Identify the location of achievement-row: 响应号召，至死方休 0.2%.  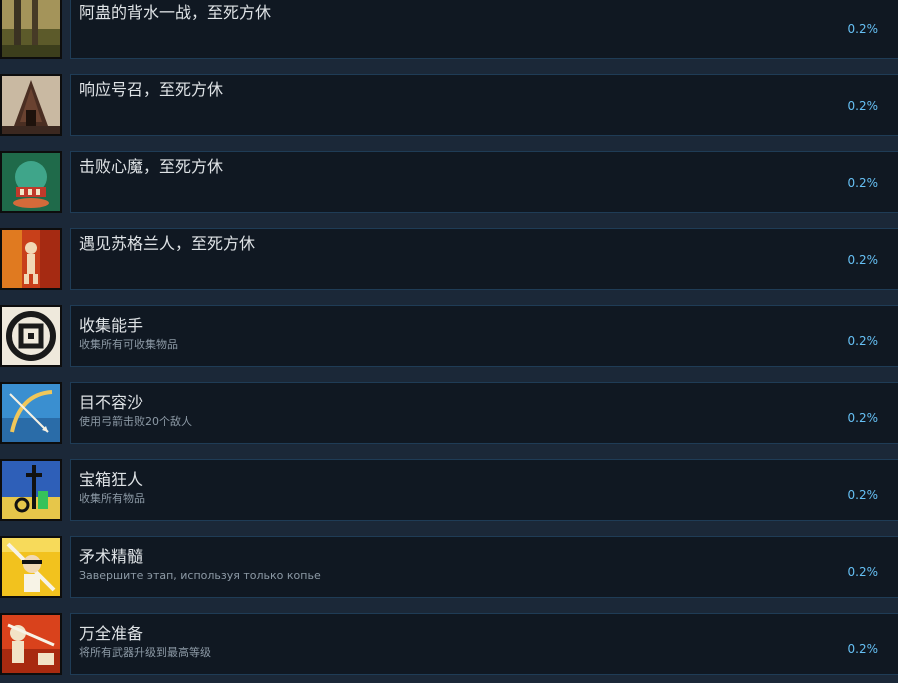
(449, 106).